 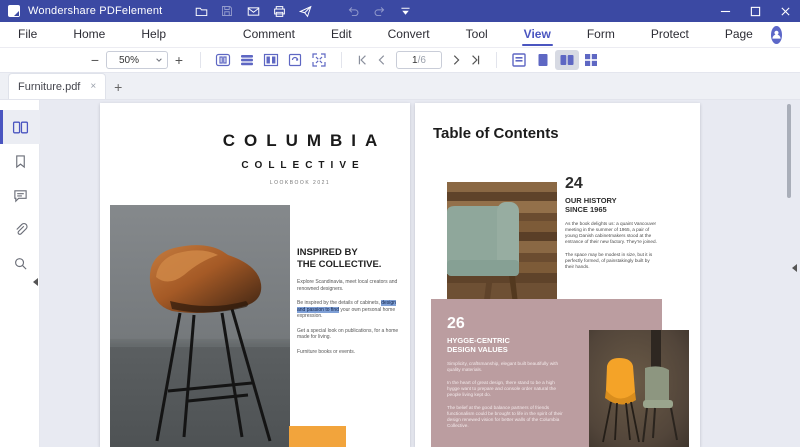 I want to click on next-page-button, so click(x=456, y=60).